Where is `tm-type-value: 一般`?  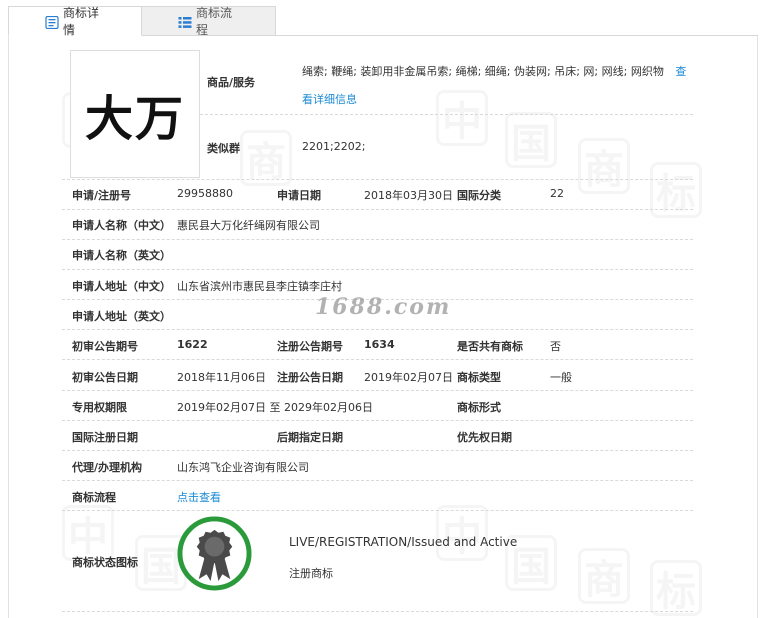 tm-type-value: 一般 is located at coordinates (561, 377).